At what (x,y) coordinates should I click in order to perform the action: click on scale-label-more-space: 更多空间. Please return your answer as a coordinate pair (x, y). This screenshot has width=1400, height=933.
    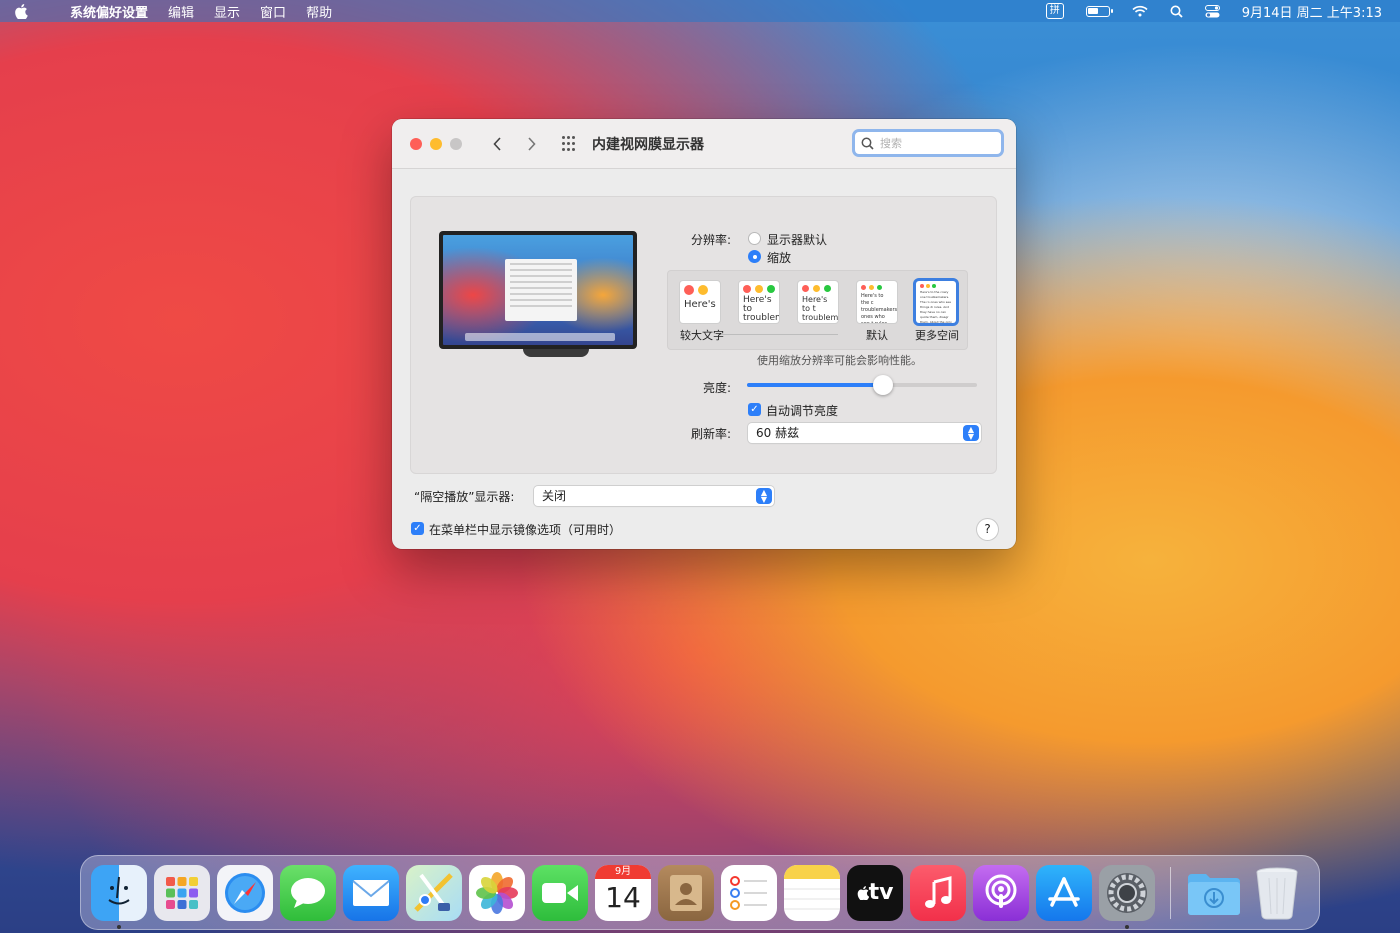
    Looking at the image, I should click on (937, 335).